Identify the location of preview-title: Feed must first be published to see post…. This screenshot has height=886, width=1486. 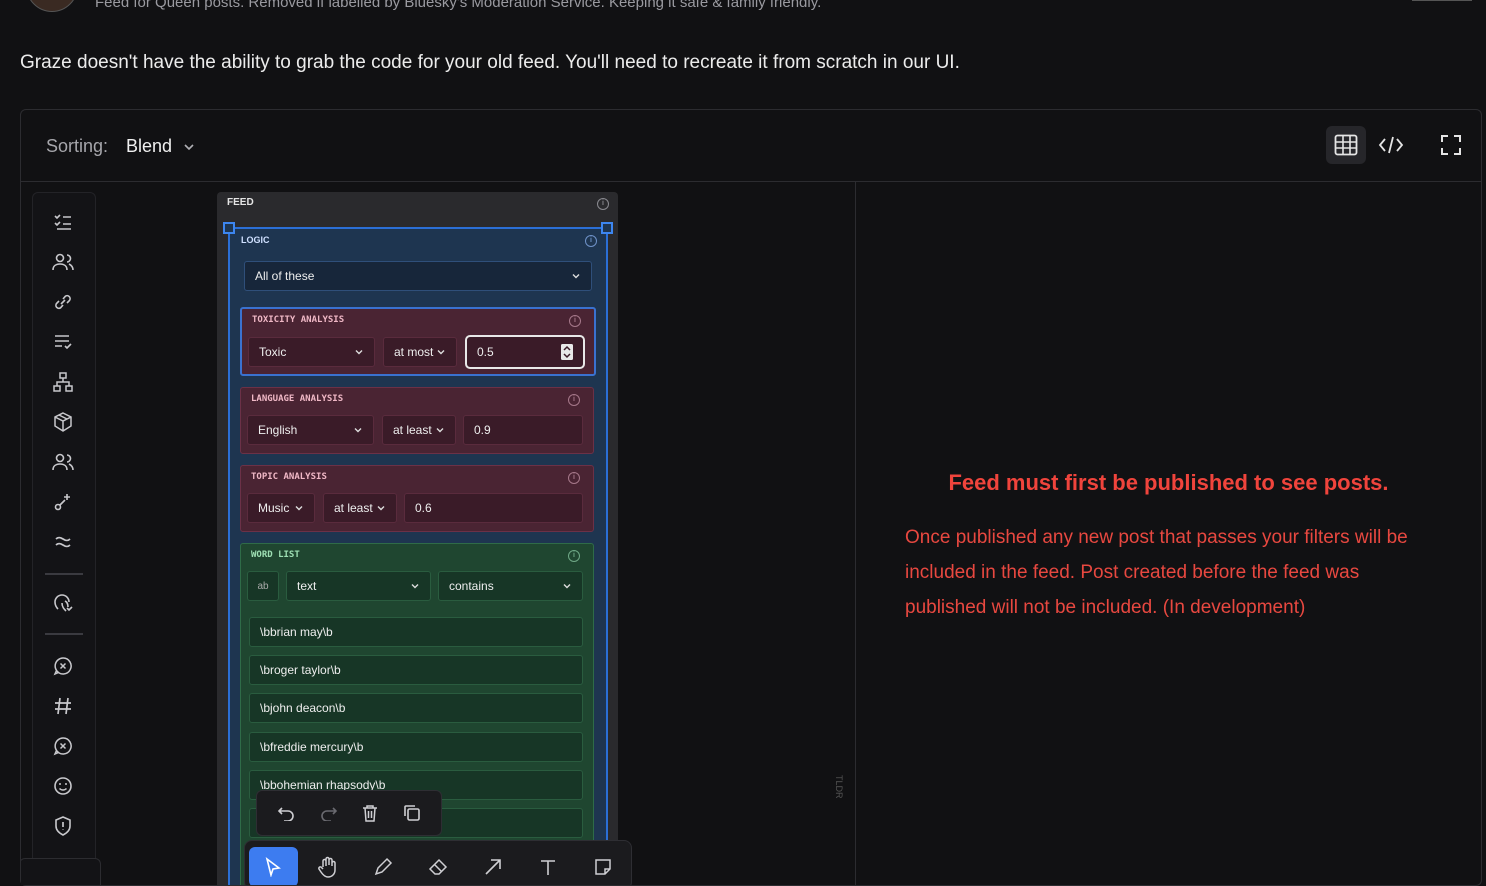
(1168, 482).